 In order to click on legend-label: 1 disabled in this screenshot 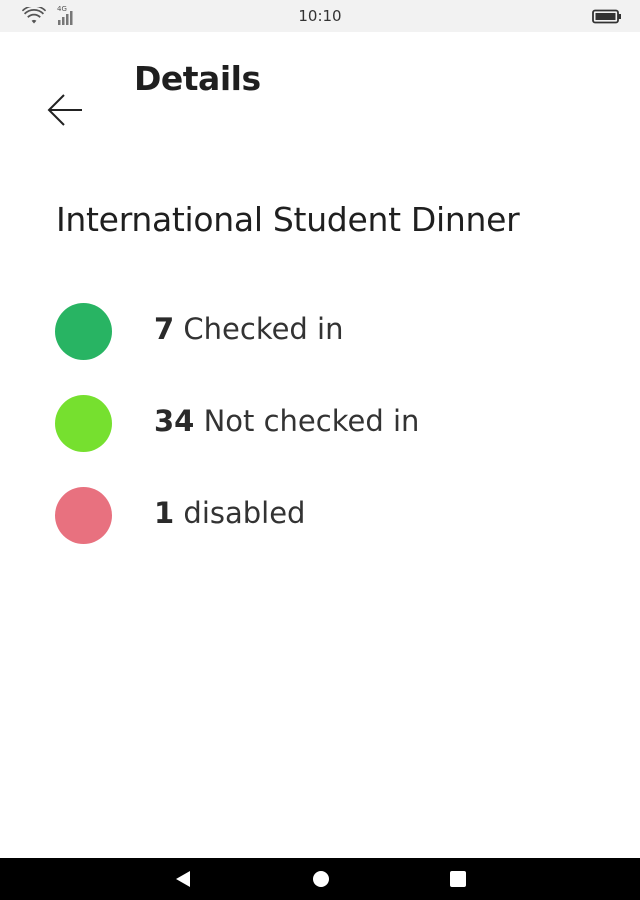, I will do `click(229, 513)`.